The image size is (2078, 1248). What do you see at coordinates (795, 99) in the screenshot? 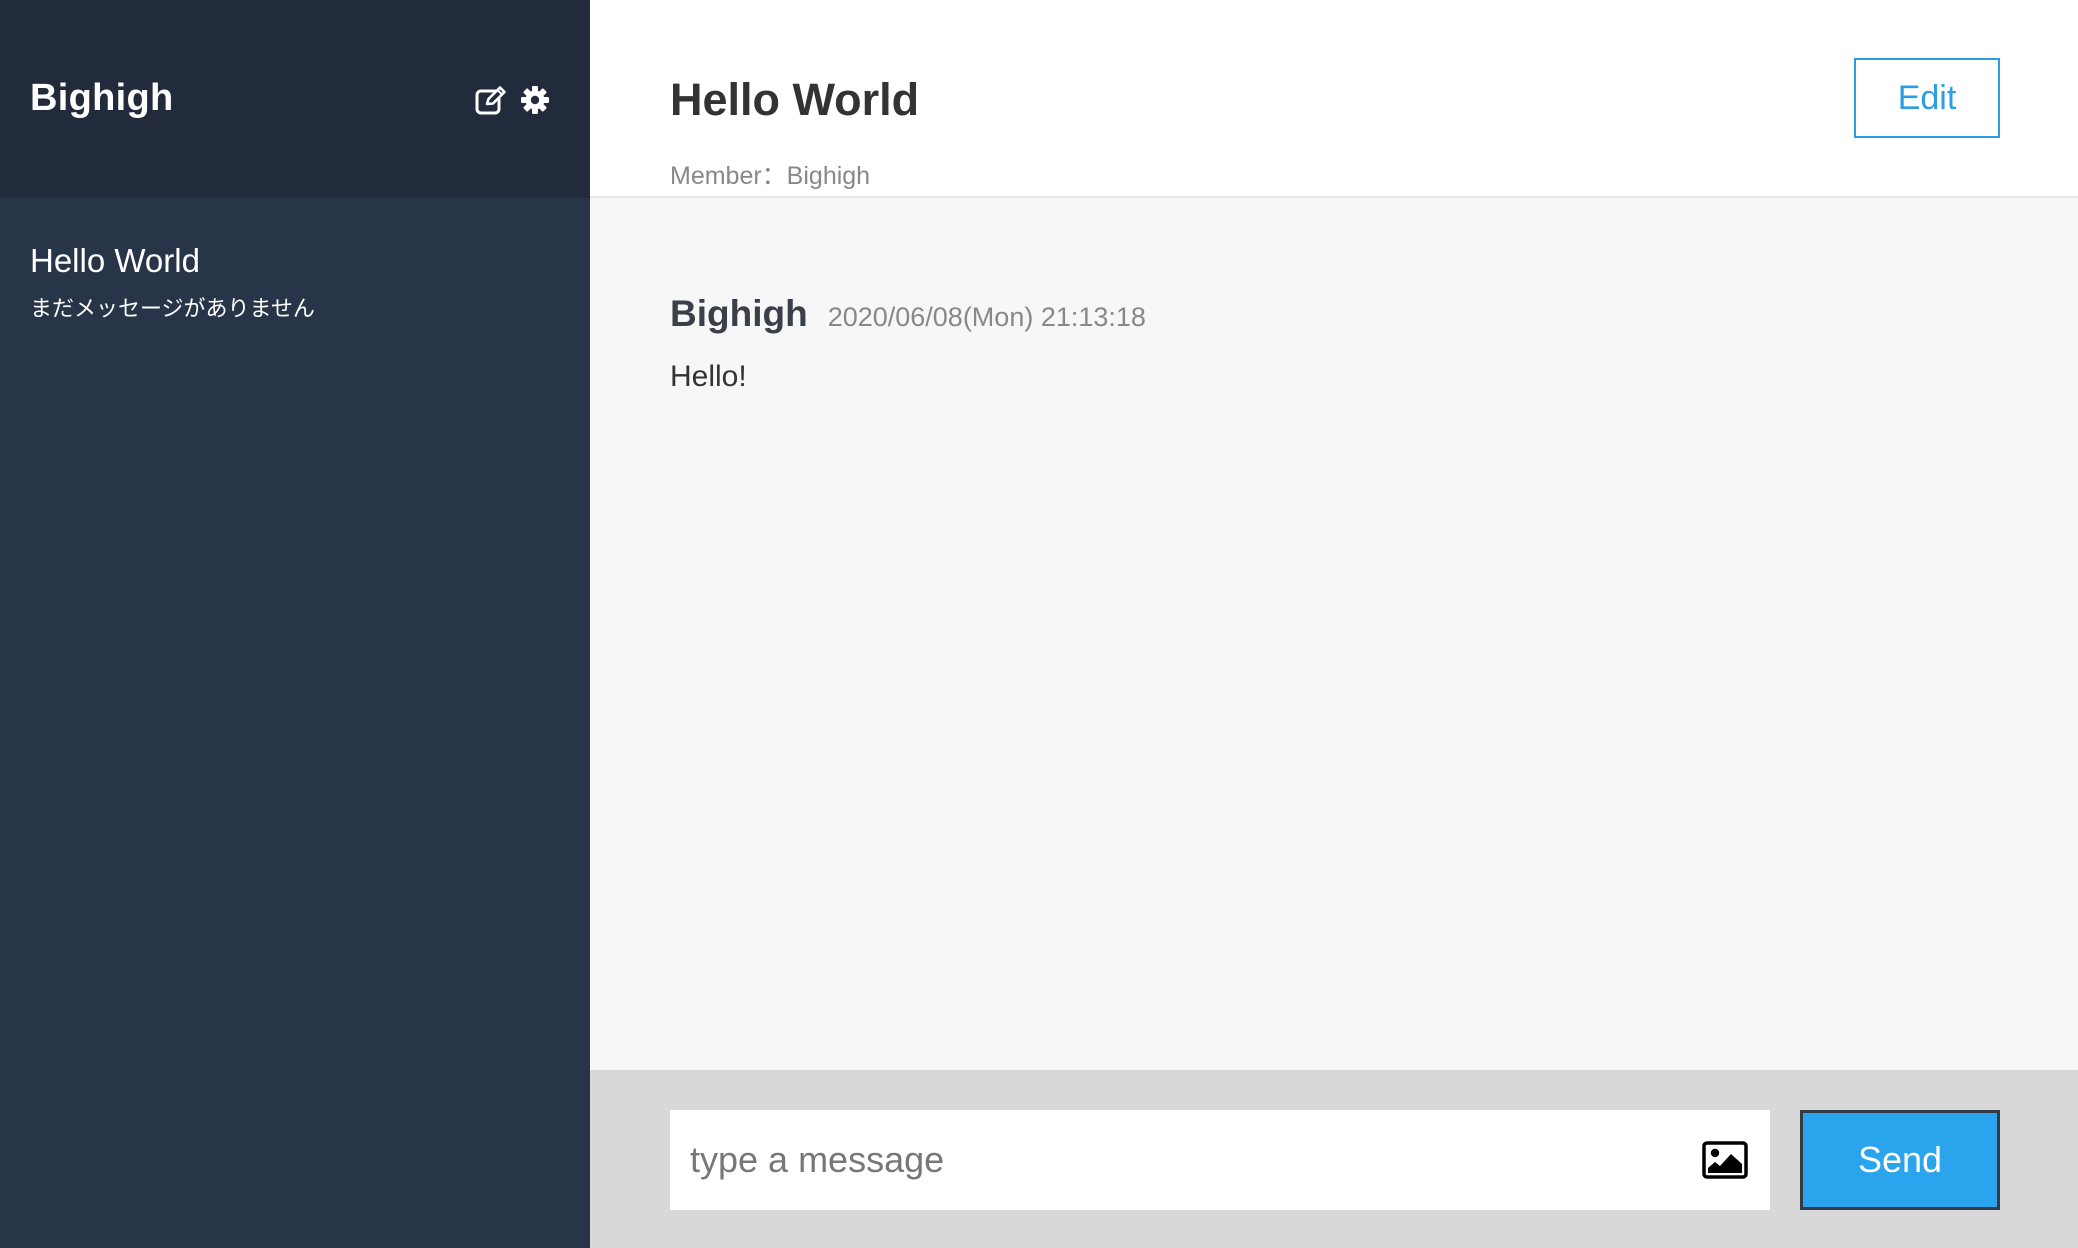
I see `room-title: Hello World` at bounding box center [795, 99].